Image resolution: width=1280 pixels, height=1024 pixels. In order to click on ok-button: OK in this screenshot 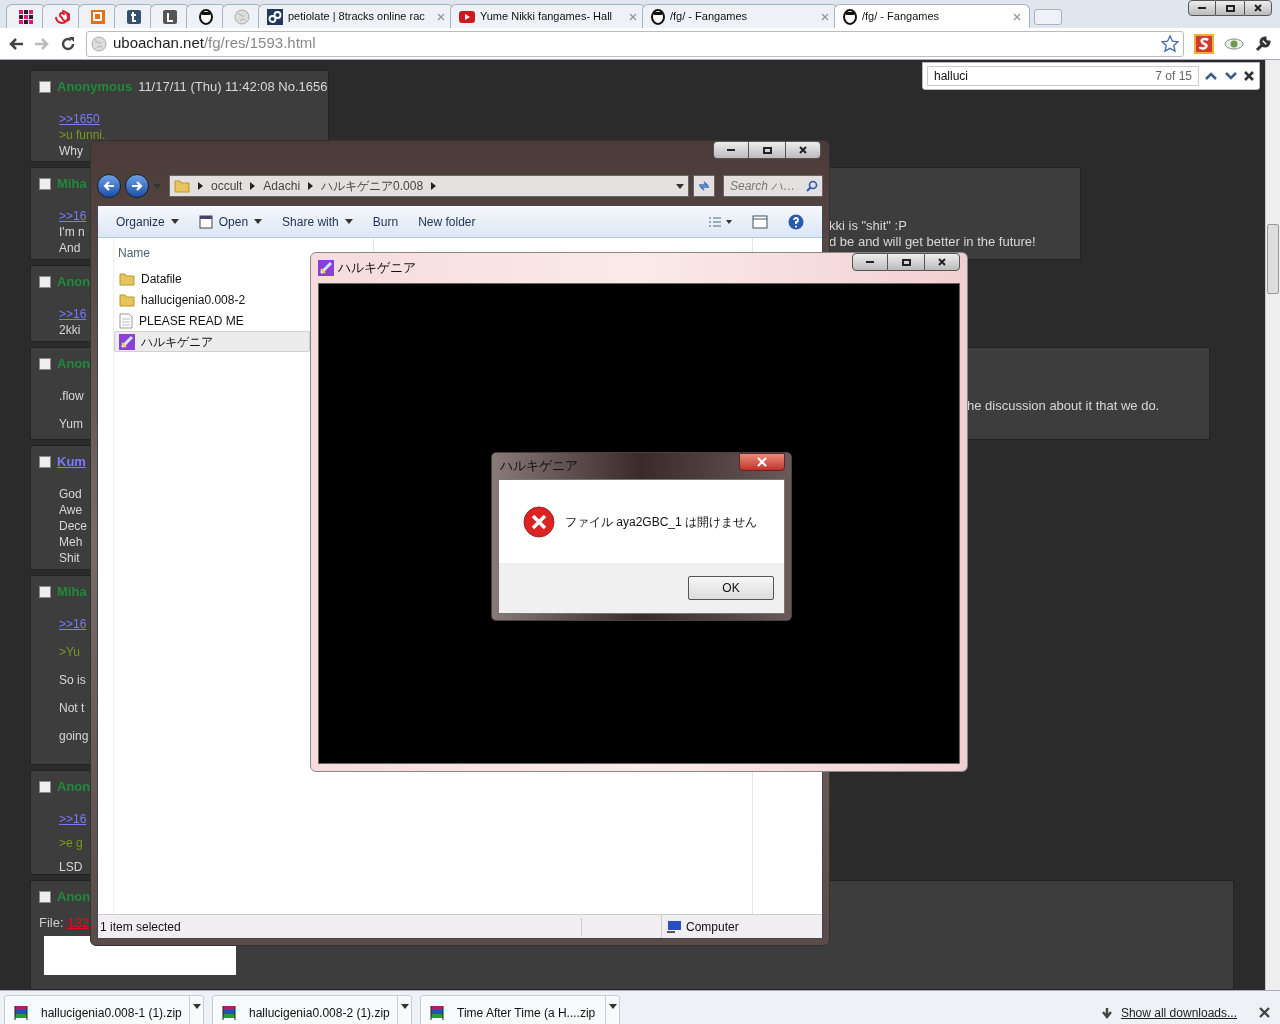, I will do `click(731, 588)`.